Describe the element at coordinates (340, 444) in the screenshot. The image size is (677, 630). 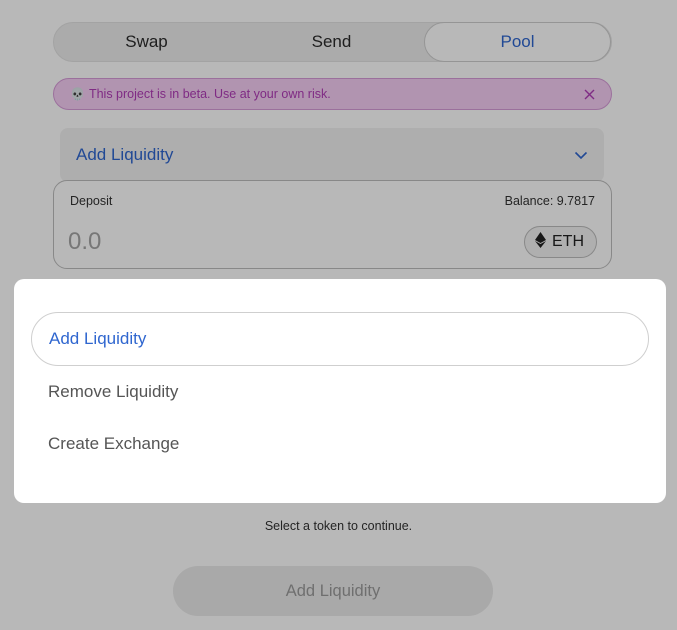
I see `option-create-exchange: Create Exchange` at that location.